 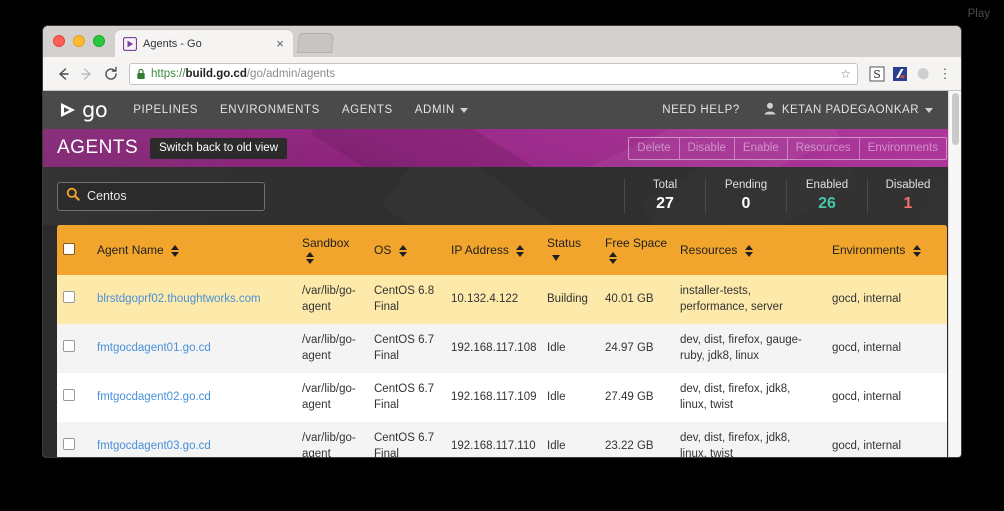 I want to click on new-tab-button, so click(x=315, y=43).